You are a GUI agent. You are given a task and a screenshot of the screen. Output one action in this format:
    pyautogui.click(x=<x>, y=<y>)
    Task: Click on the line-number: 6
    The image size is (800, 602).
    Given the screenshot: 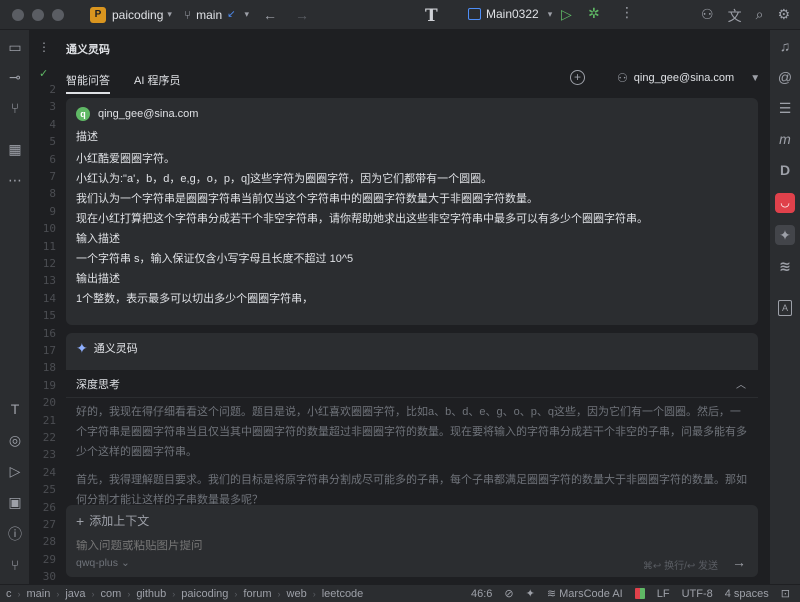 What is the action you would take?
    pyautogui.click(x=52, y=159)
    